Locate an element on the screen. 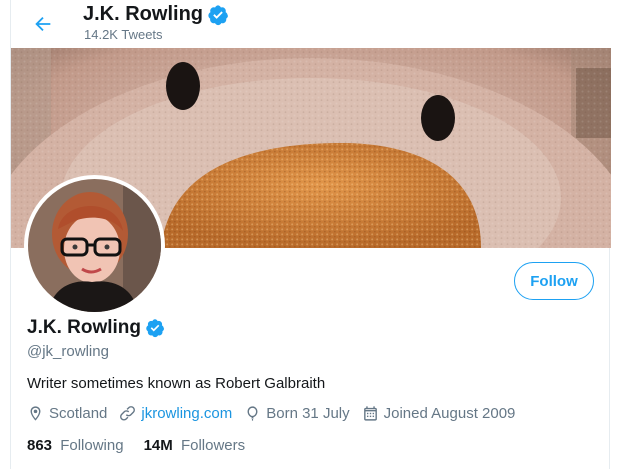  follow-stats: 863 Following 14M Followers is located at coordinates (146, 445).